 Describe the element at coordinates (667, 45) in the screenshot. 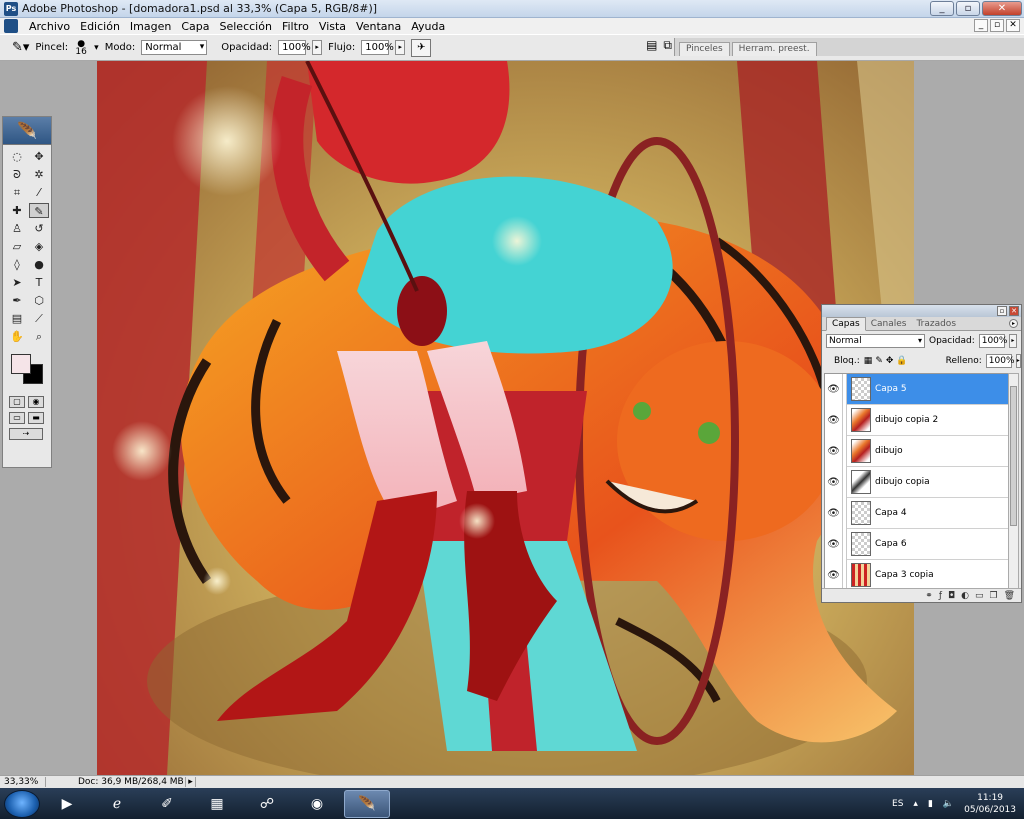

I see `image-ready-icon: ⧉` at that location.